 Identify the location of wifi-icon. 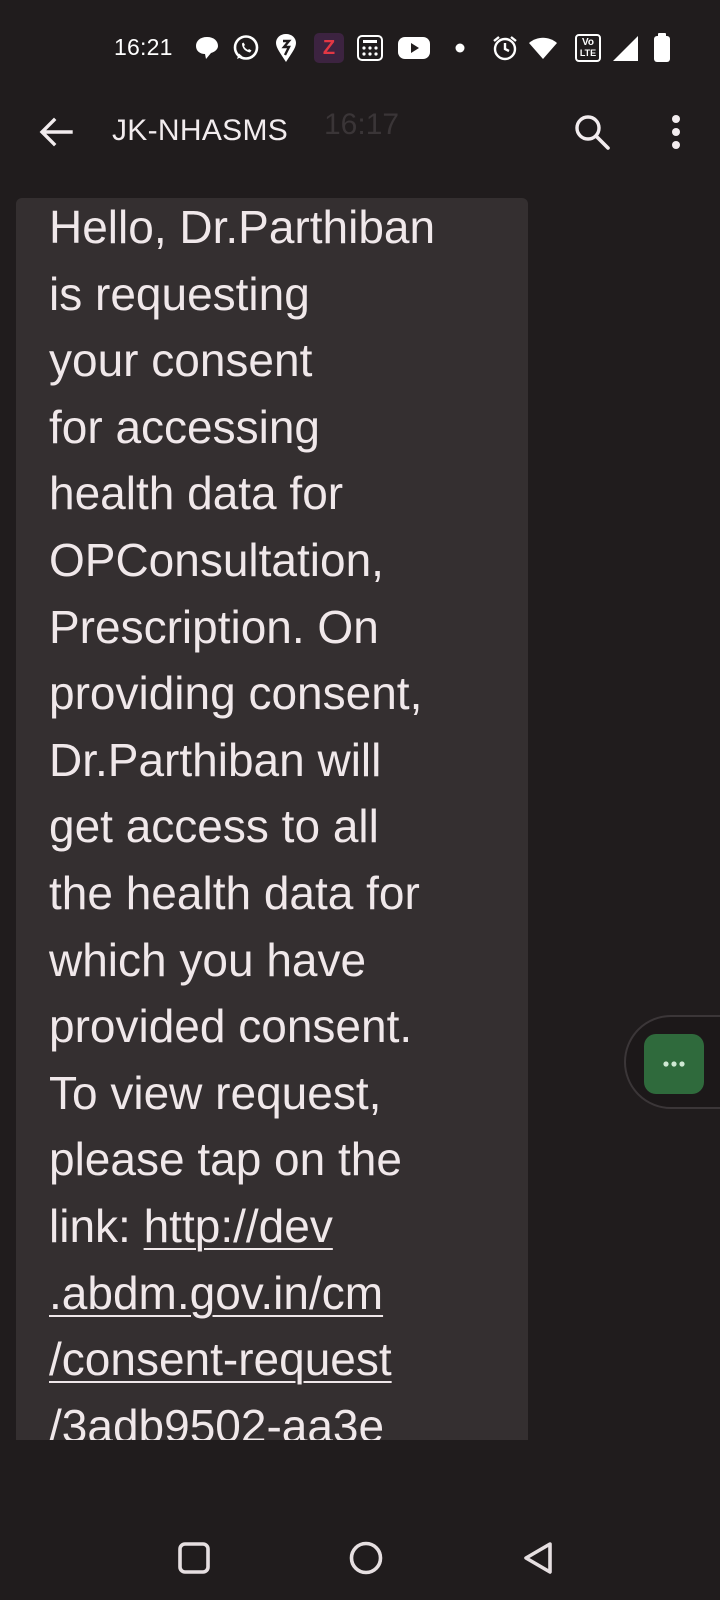
(543, 48).